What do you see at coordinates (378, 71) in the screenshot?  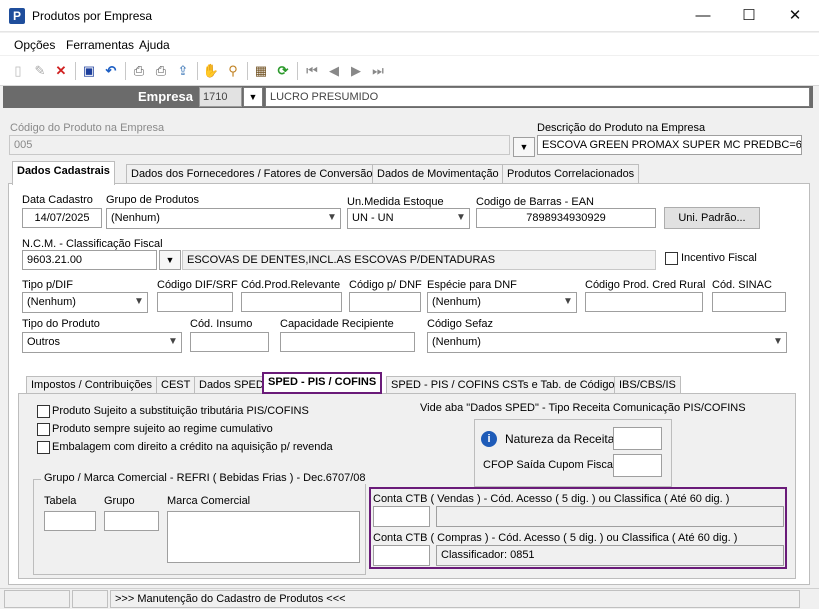 I see `last-icon: ⏭` at bounding box center [378, 71].